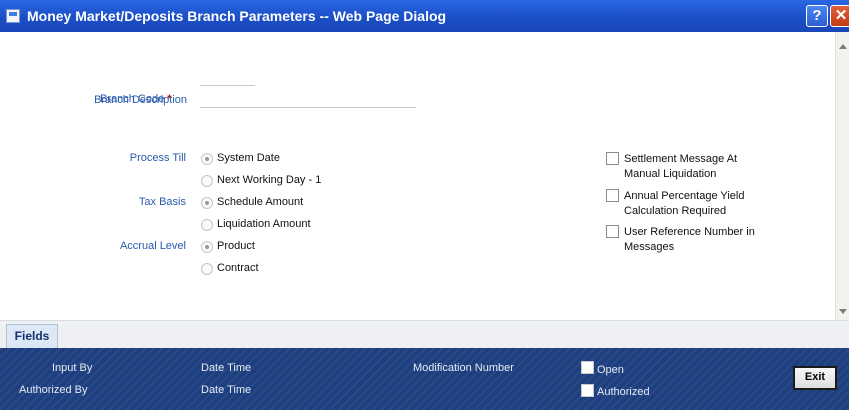 The height and width of the screenshot is (410, 849). What do you see at coordinates (681, 159) in the screenshot?
I see `checkbox-label-line: Settlement Message At` at bounding box center [681, 159].